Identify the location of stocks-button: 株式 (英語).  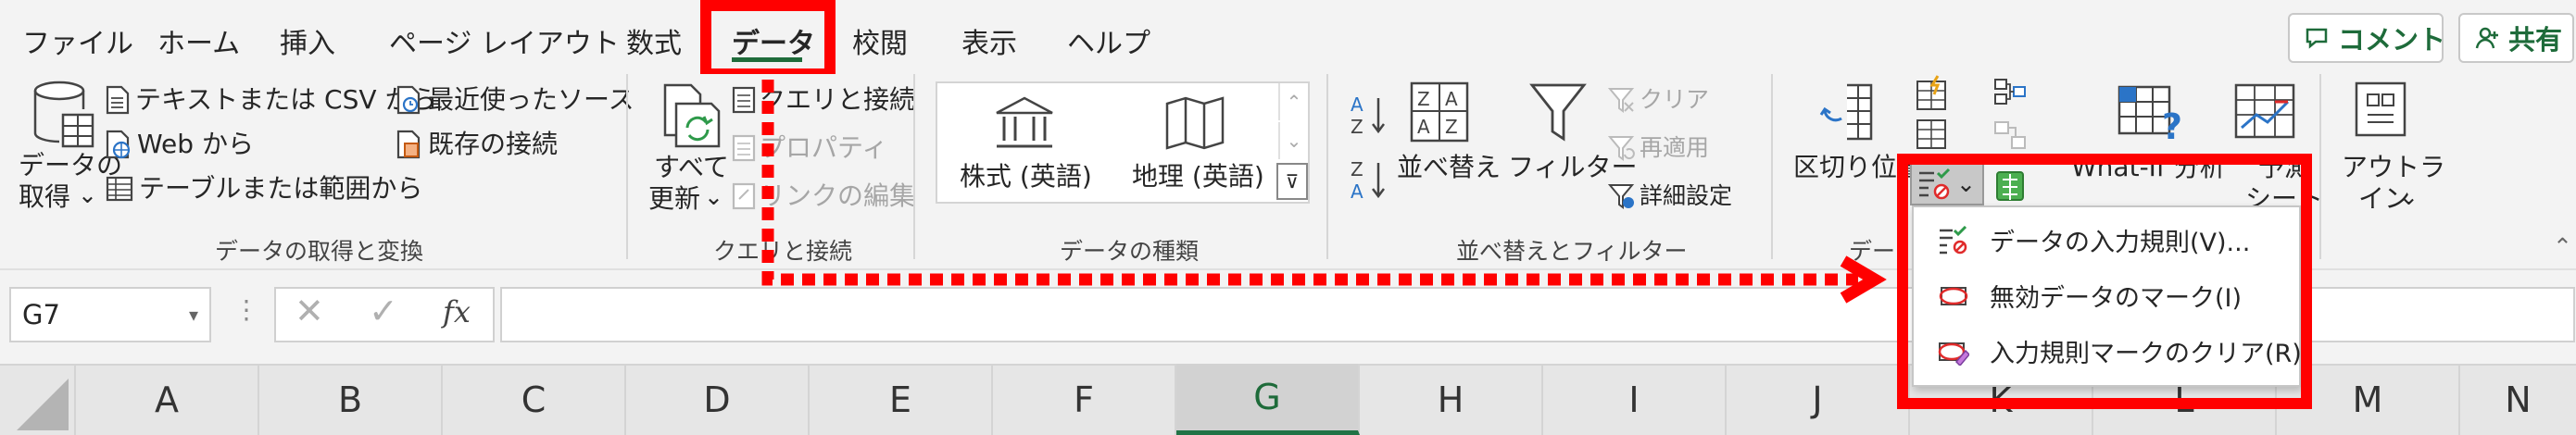
(1035, 144).